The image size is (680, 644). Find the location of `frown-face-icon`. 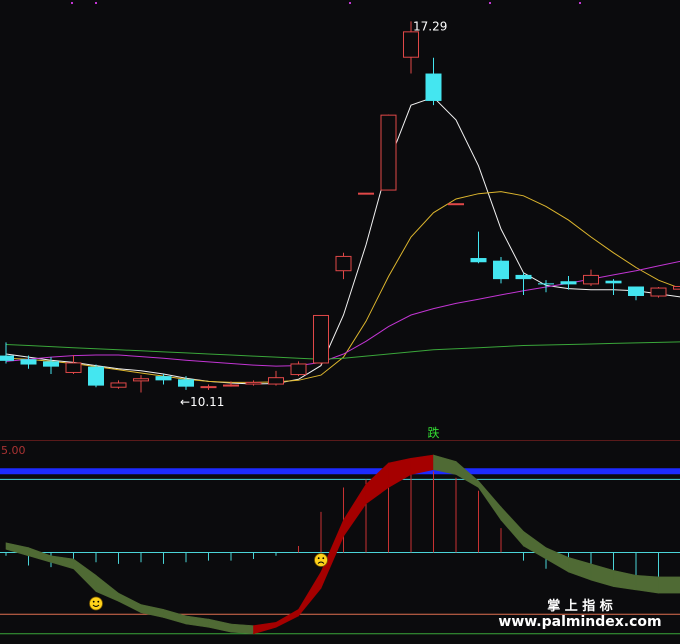

frown-face-icon is located at coordinates (321, 560).